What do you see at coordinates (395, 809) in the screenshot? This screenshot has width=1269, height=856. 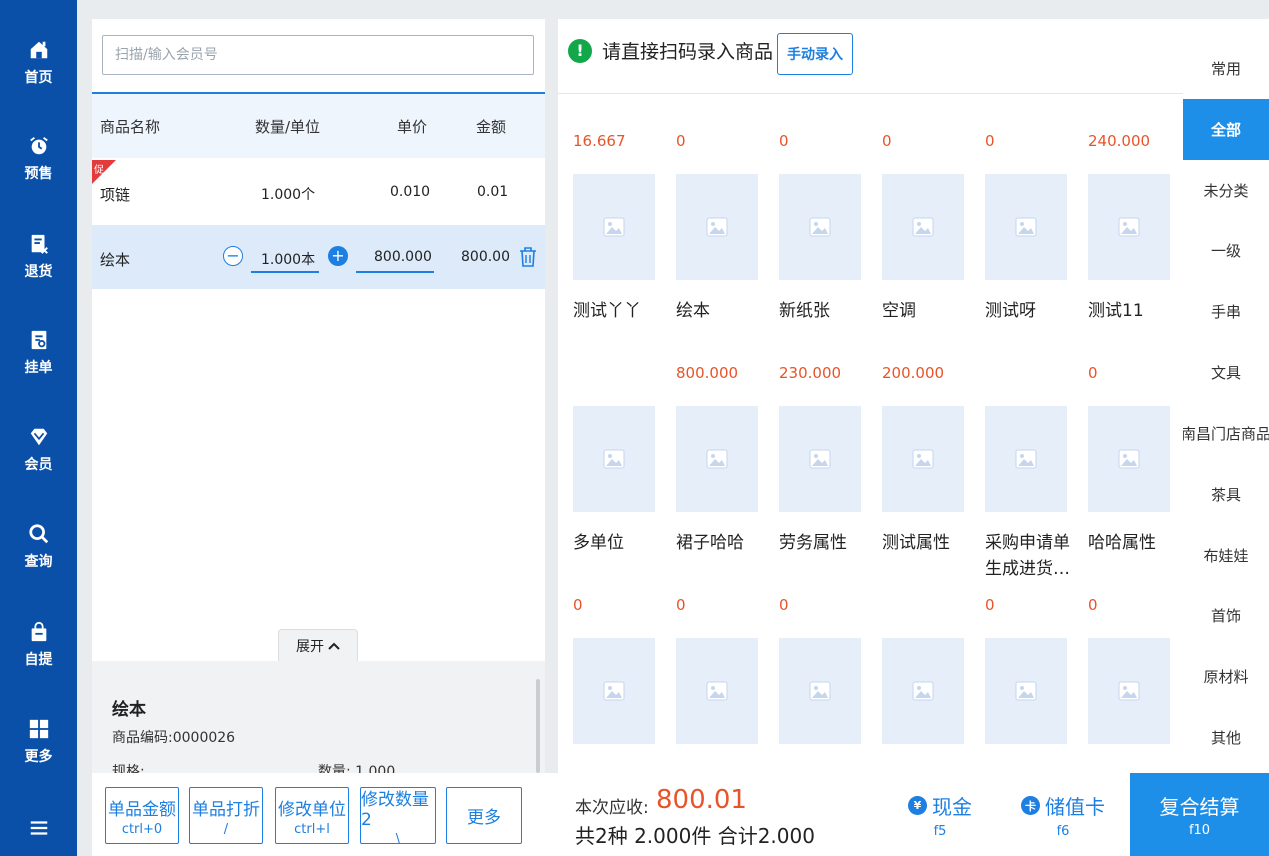 I see `button-label: 修改数量2` at bounding box center [395, 809].